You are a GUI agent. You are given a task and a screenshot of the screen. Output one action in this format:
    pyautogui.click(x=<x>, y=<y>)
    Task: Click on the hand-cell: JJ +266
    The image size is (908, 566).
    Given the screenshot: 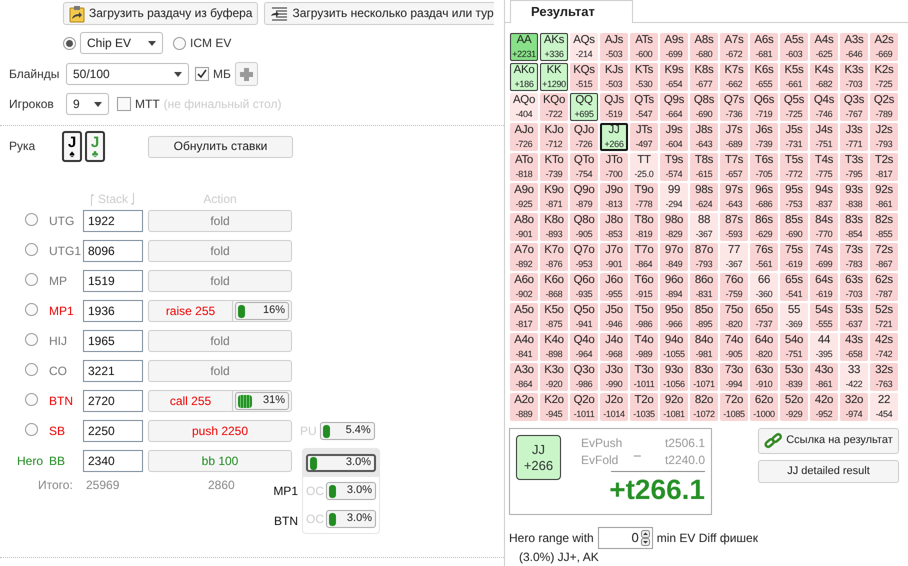 What is the action you would take?
    pyautogui.click(x=614, y=137)
    